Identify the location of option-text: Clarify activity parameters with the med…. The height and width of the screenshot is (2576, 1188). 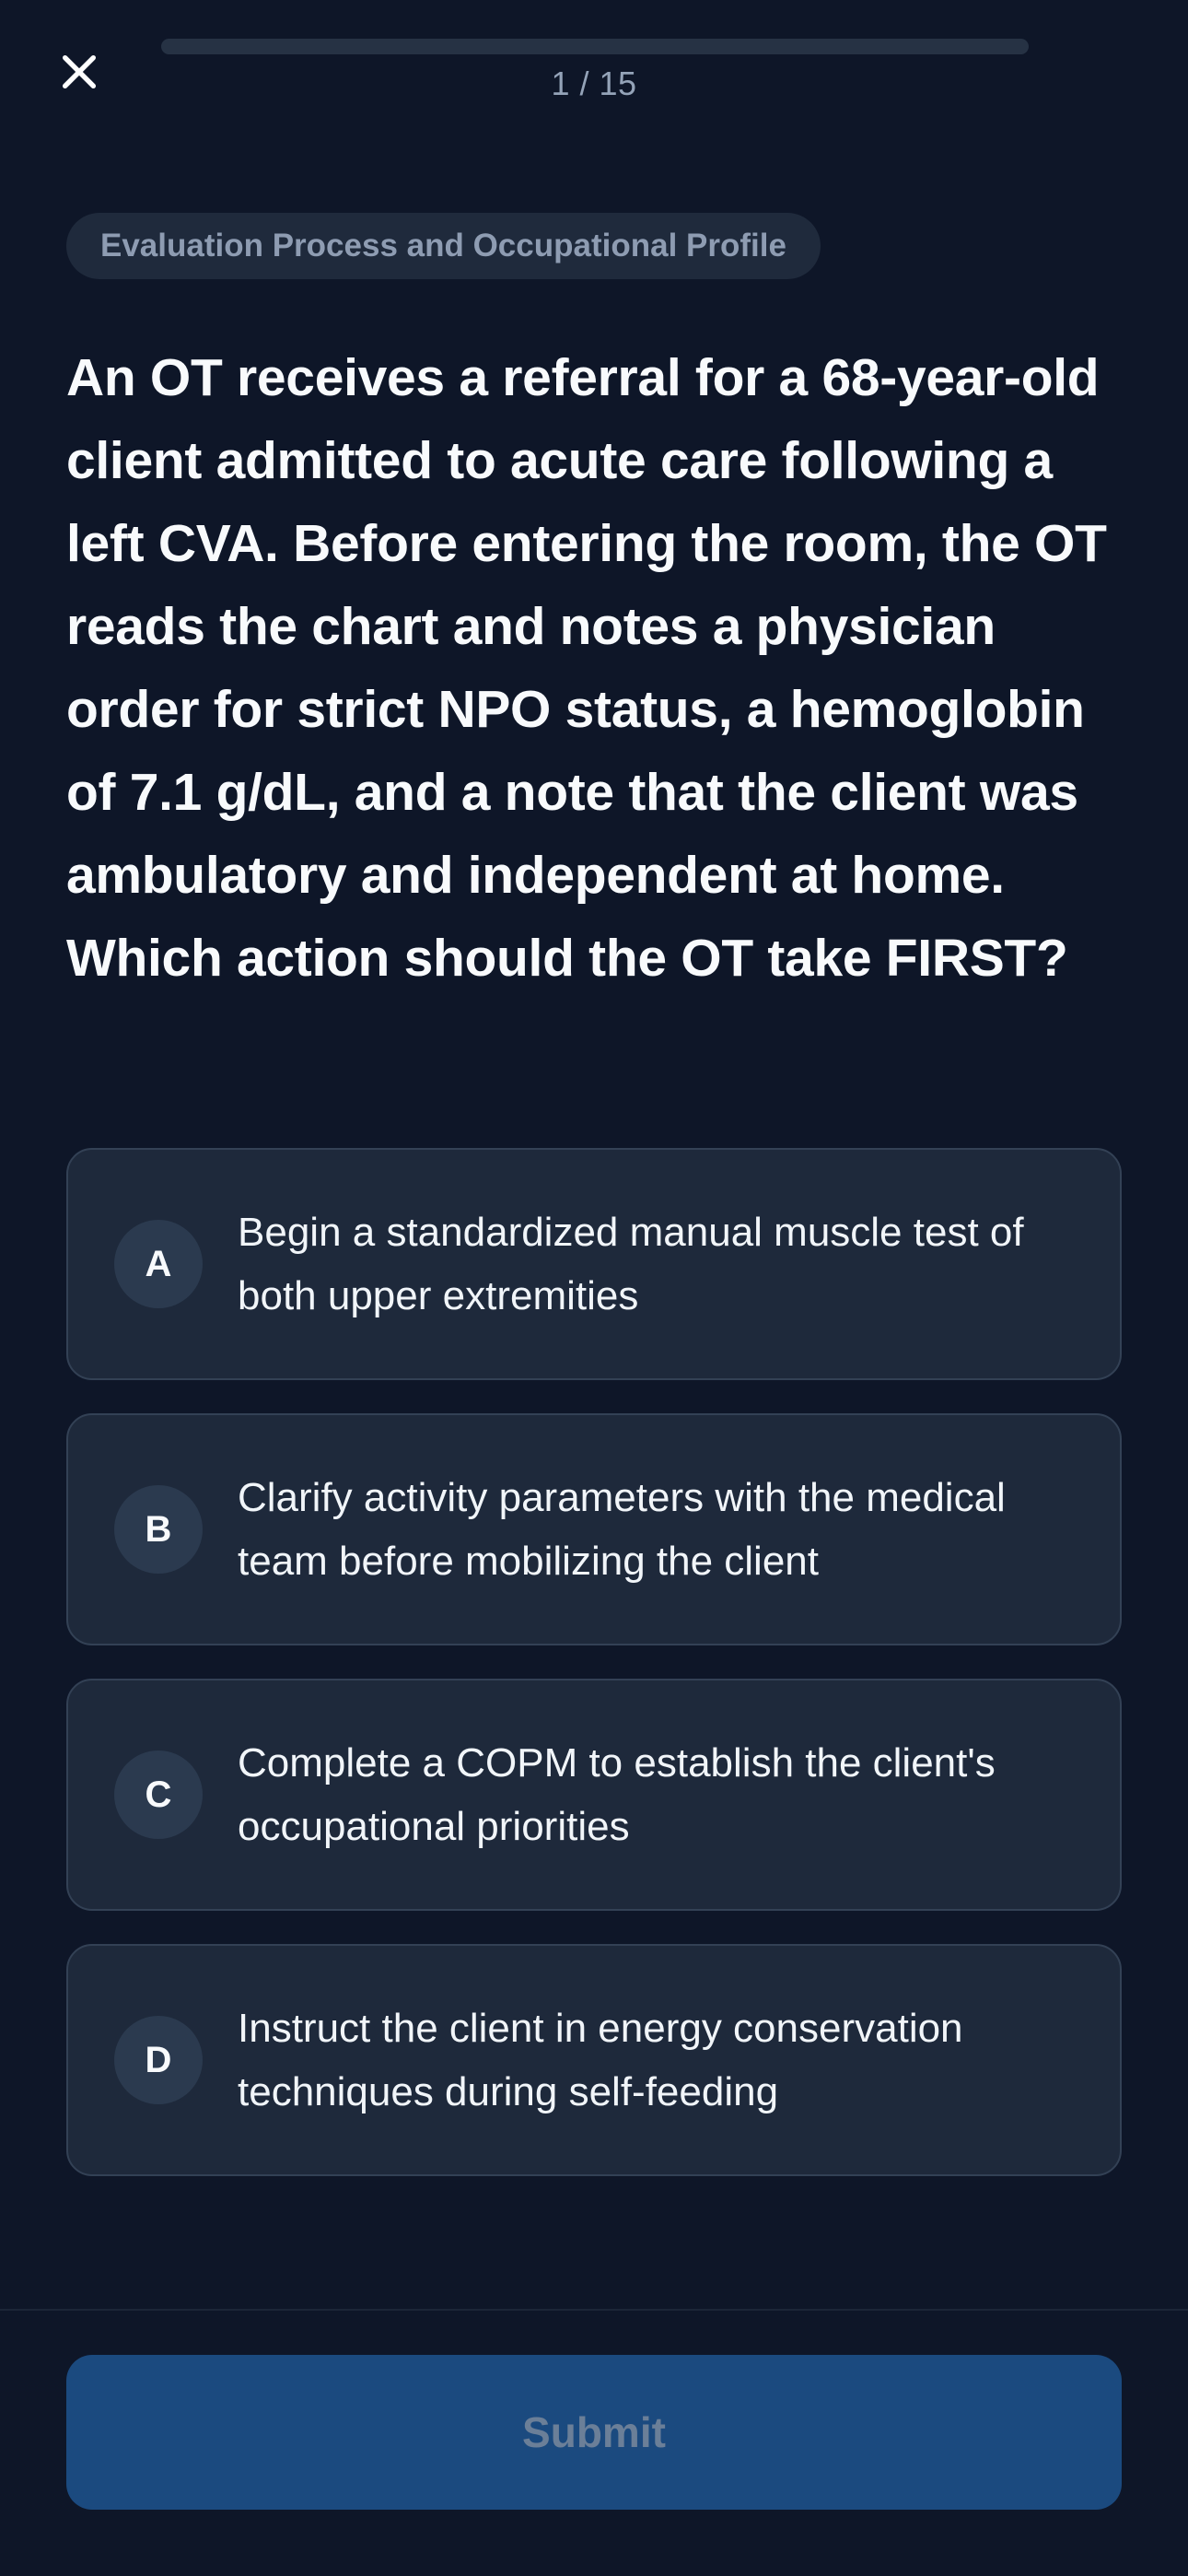
(622, 1529).